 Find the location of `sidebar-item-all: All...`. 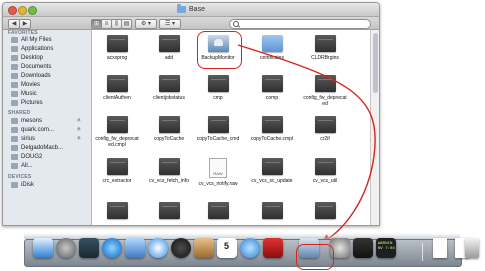

sidebar-item-all: All... is located at coordinates (22, 166).